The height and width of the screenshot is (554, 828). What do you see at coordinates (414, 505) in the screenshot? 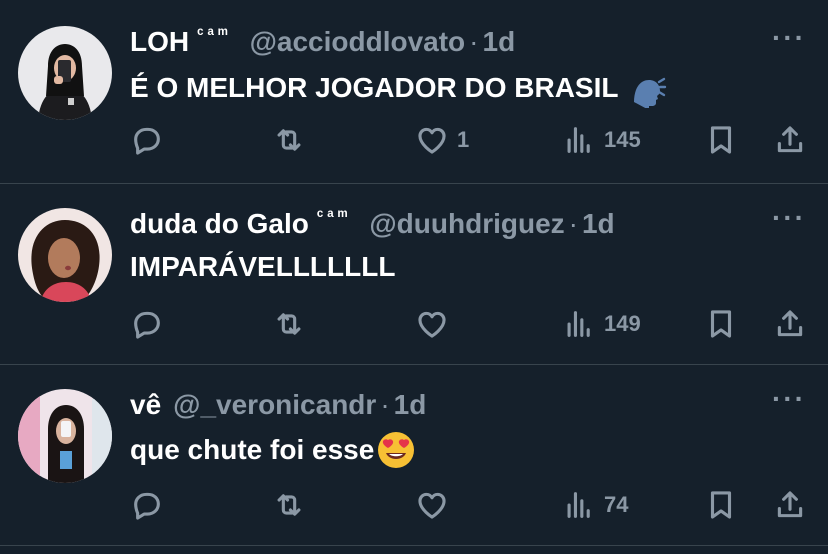
I see `tweet-actions: 74` at bounding box center [414, 505].